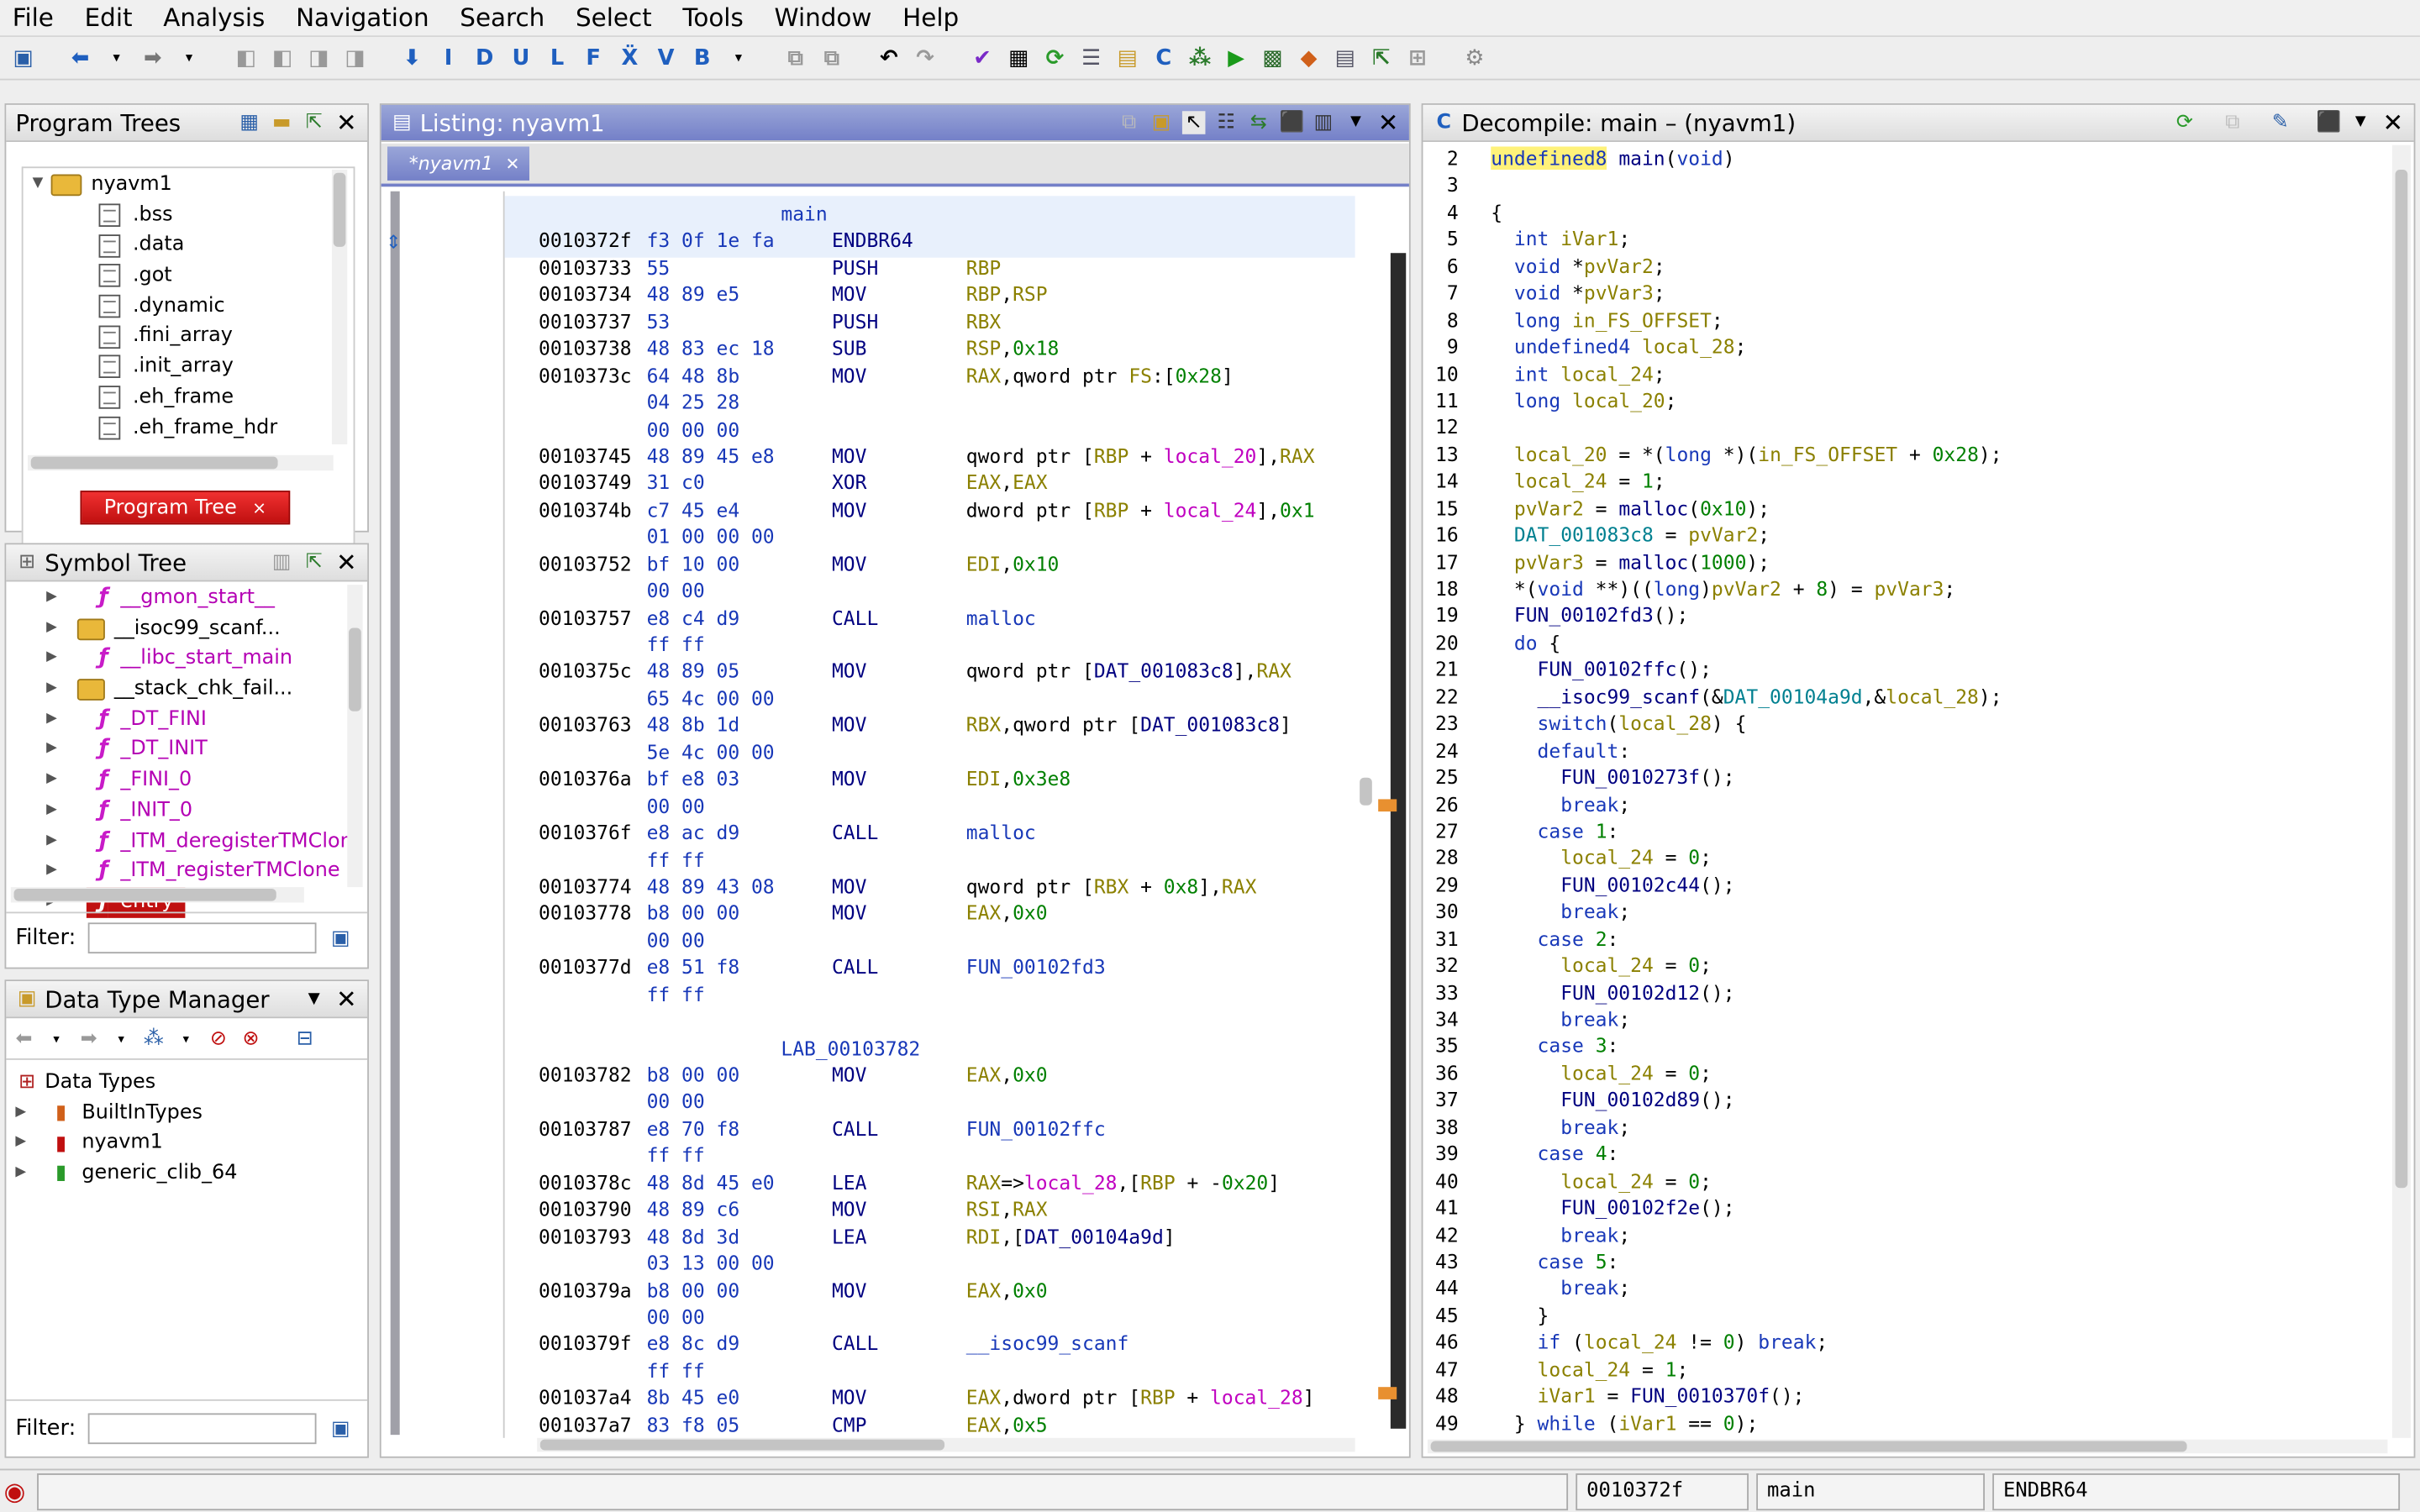  What do you see at coordinates (314, 563) in the screenshot?
I see `sym-export-icon: ⇱` at bounding box center [314, 563].